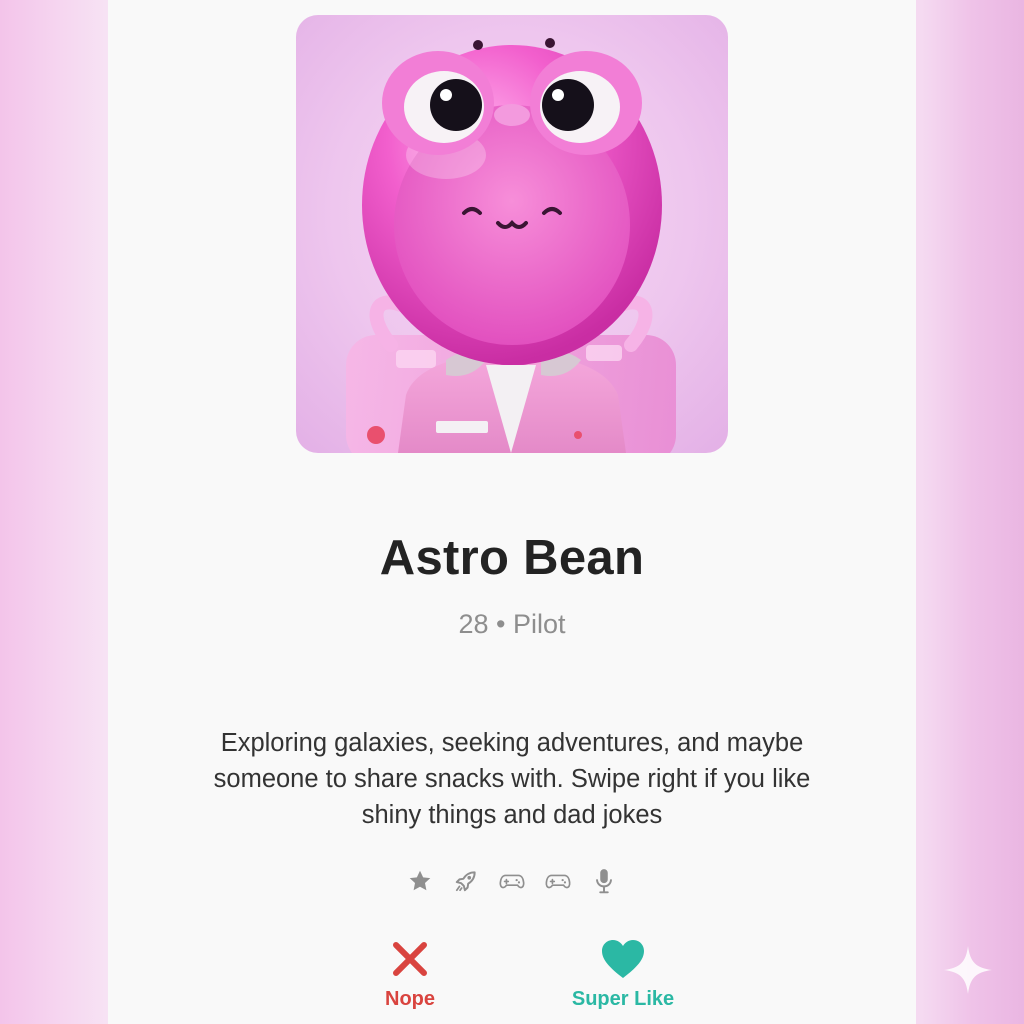 The image size is (1024, 1024). I want to click on astronaut-character-illustration, so click(511, 245).